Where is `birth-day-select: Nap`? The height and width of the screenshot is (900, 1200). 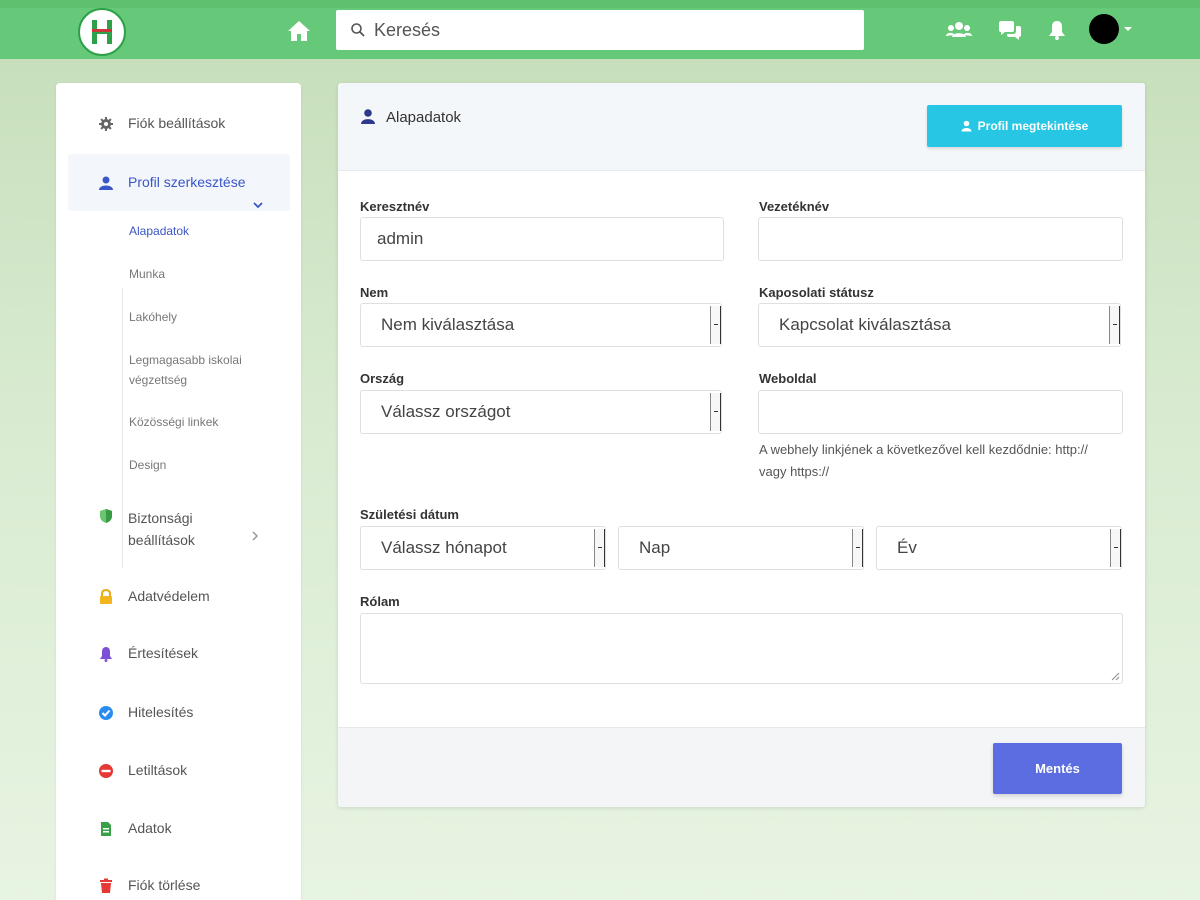
birth-day-select: Nap is located at coordinates (741, 548).